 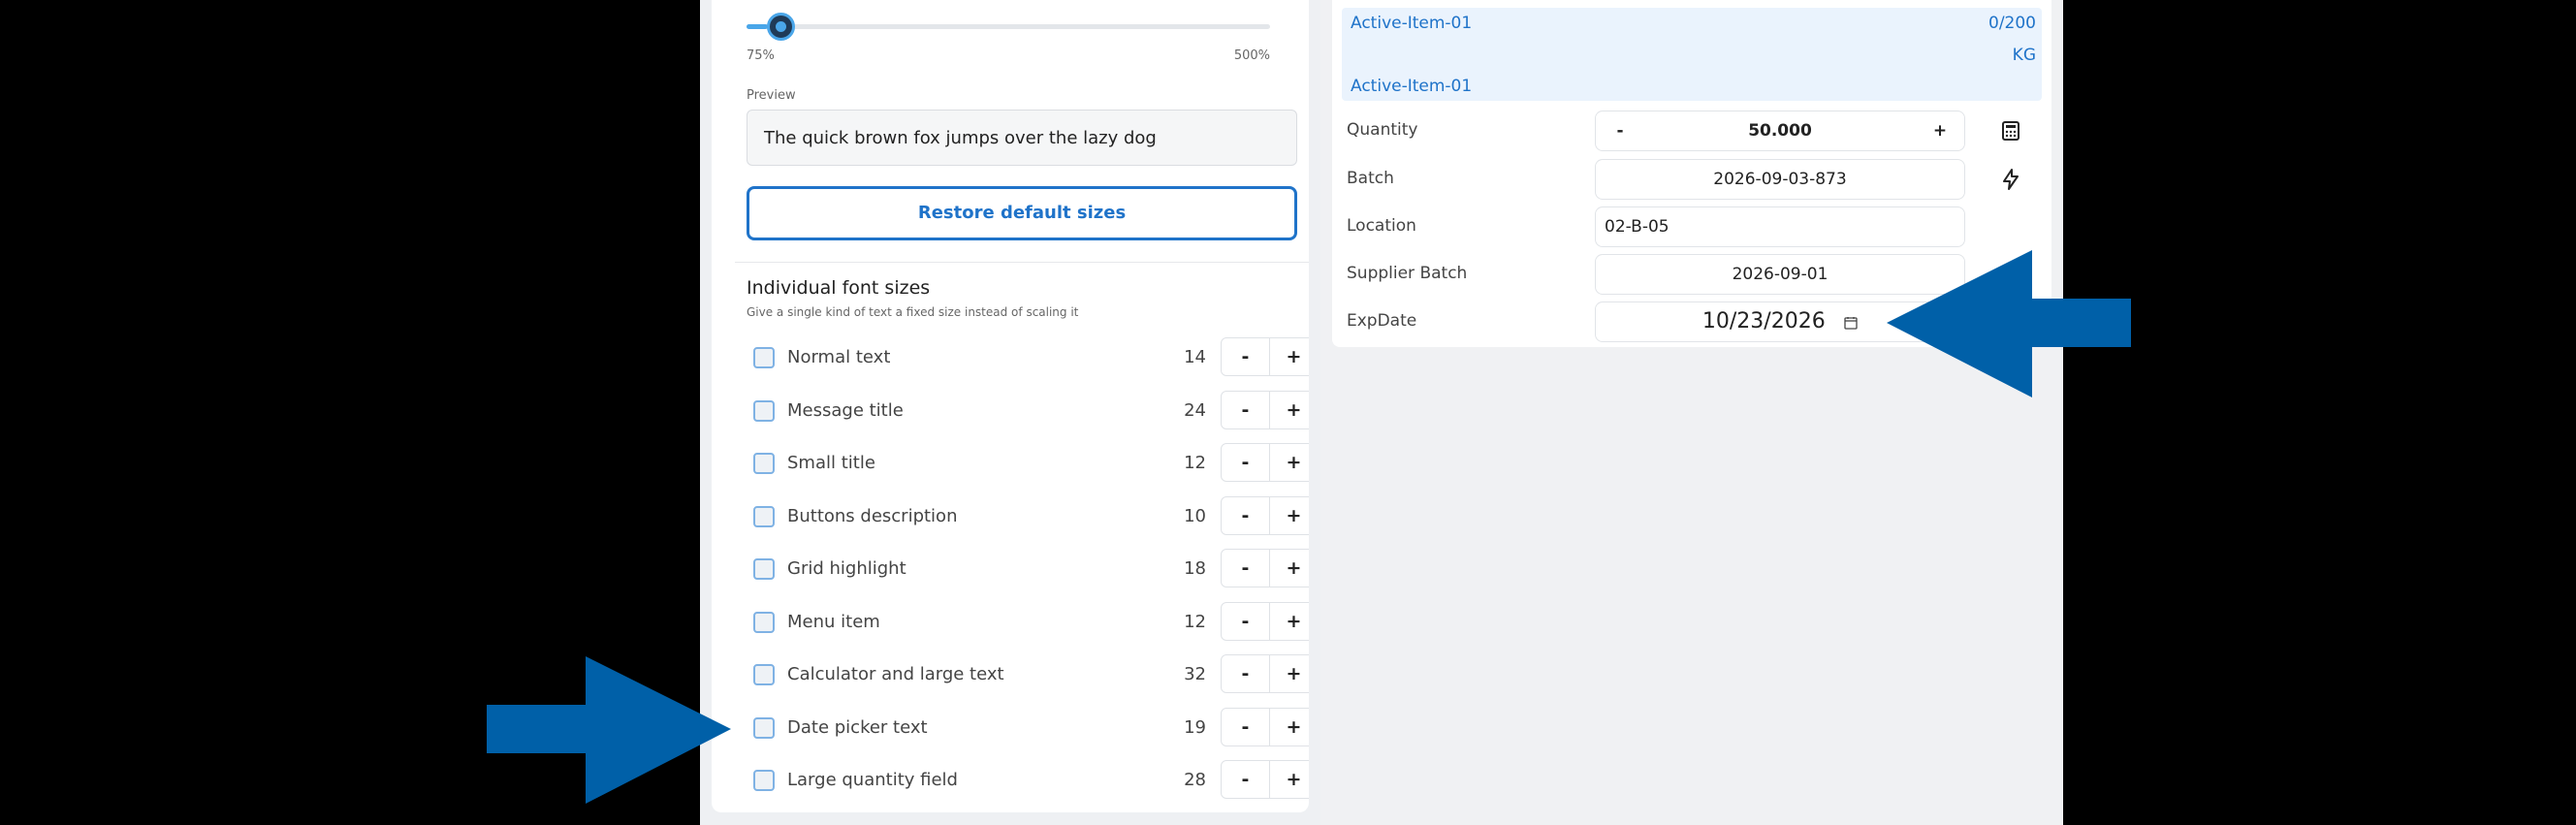 What do you see at coordinates (1780, 179) in the screenshot?
I see `batch-input: 2026-09-03-873` at bounding box center [1780, 179].